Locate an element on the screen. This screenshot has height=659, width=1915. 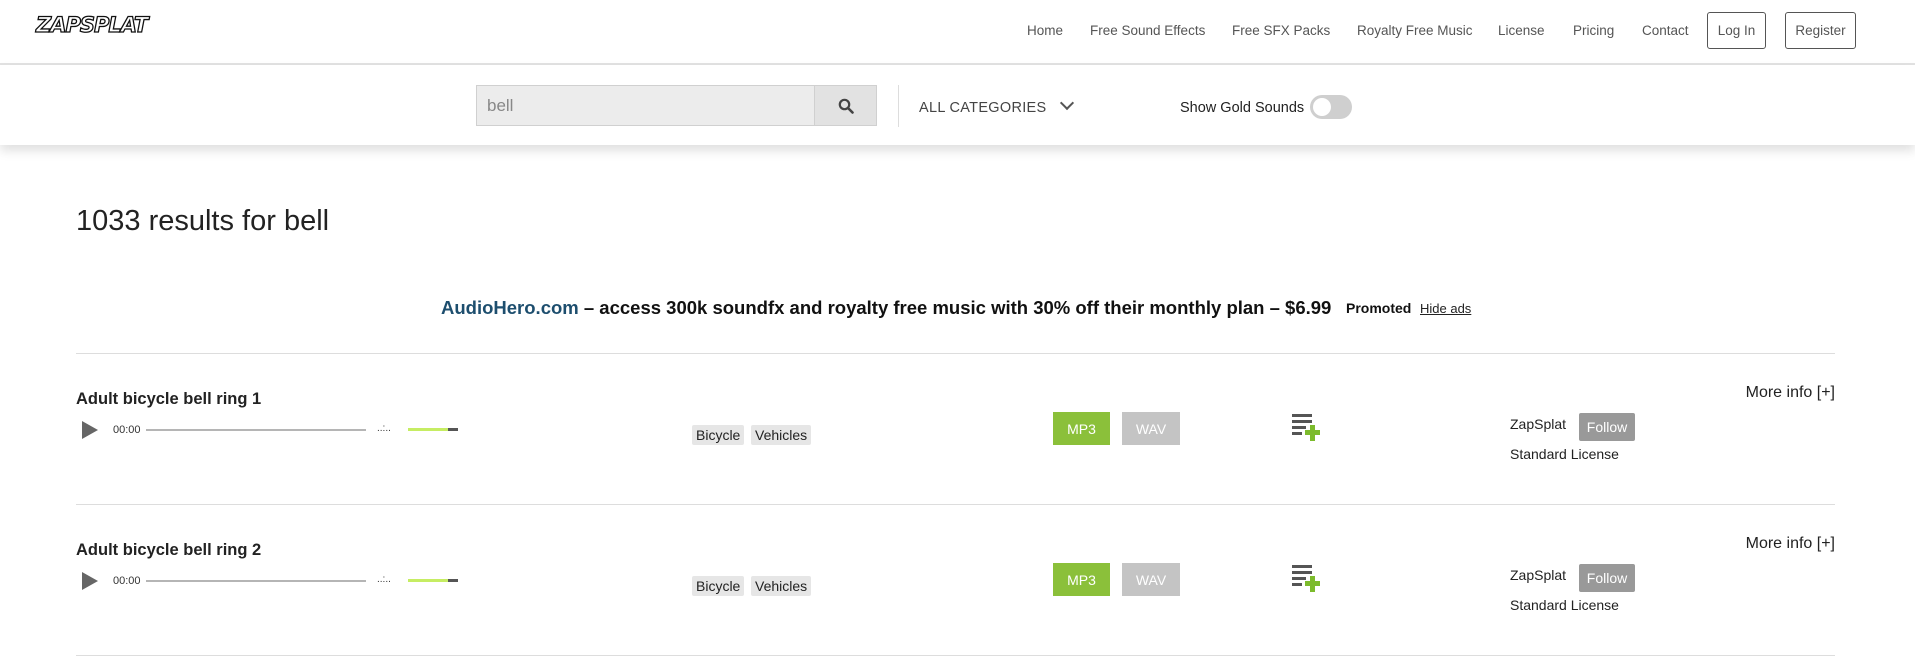
category-select: ALL CATEGORIES is located at coordinates (983, 108).